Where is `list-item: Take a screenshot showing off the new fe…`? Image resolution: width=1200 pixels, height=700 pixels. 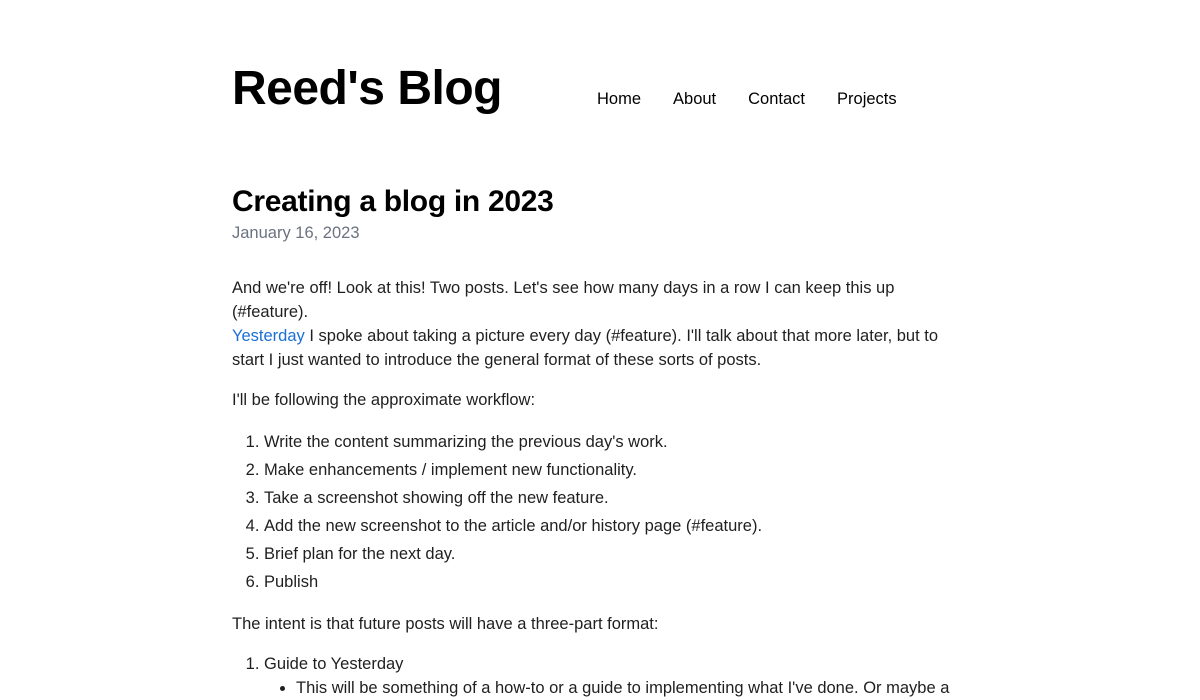
list-item: Take a screenshot showing off the new fe… is located at coordinates (618, 498).